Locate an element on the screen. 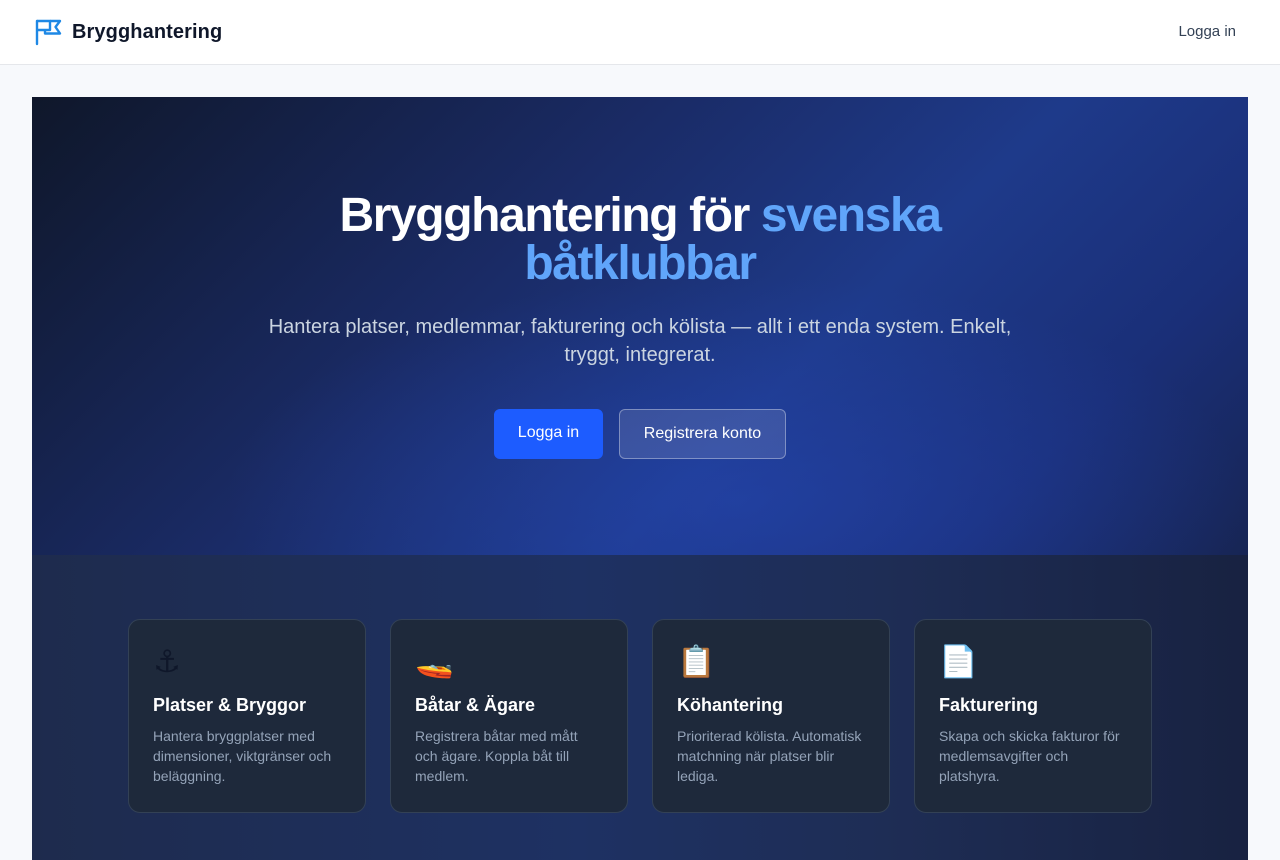 The height and width of the screenshot is (860, 1280). brand-home-link: Brygghantering is located at coordinates (127, 32).